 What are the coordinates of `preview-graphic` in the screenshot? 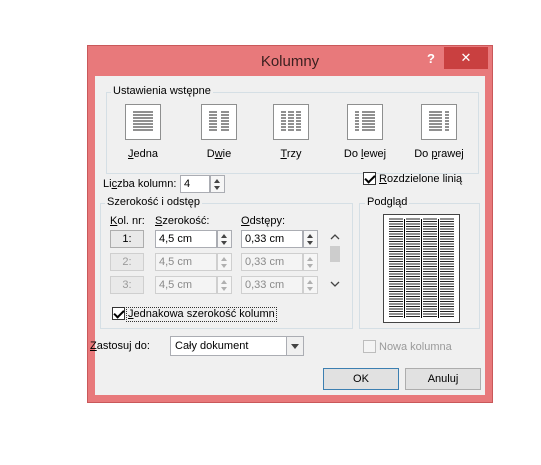 It's located at (421, 268).